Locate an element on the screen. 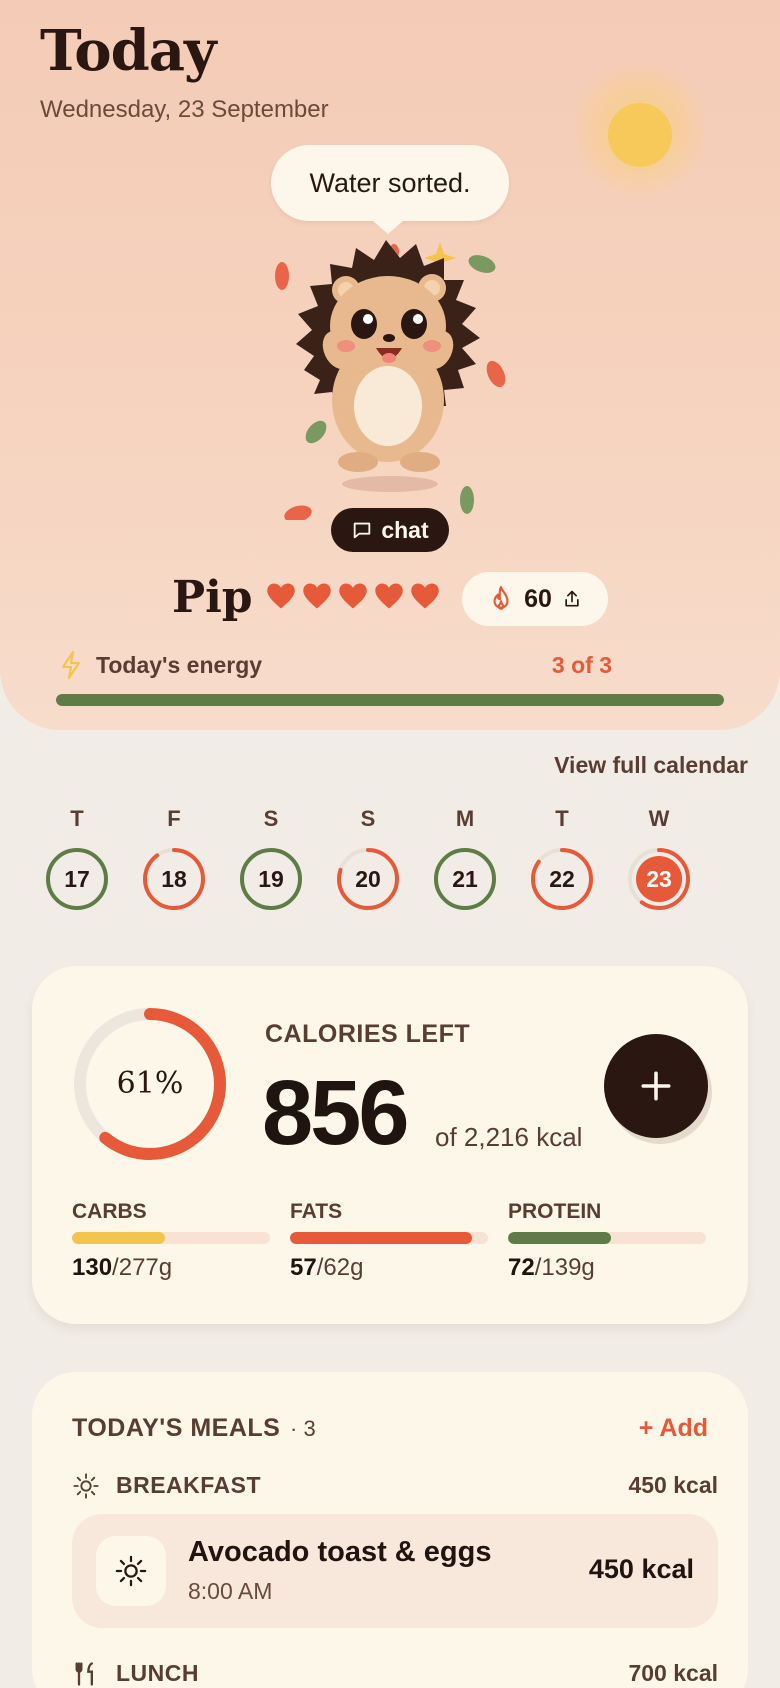 The height and width of the screenshot is (1688, 780). day-ring: 18 is located at coordinates (174, 879).